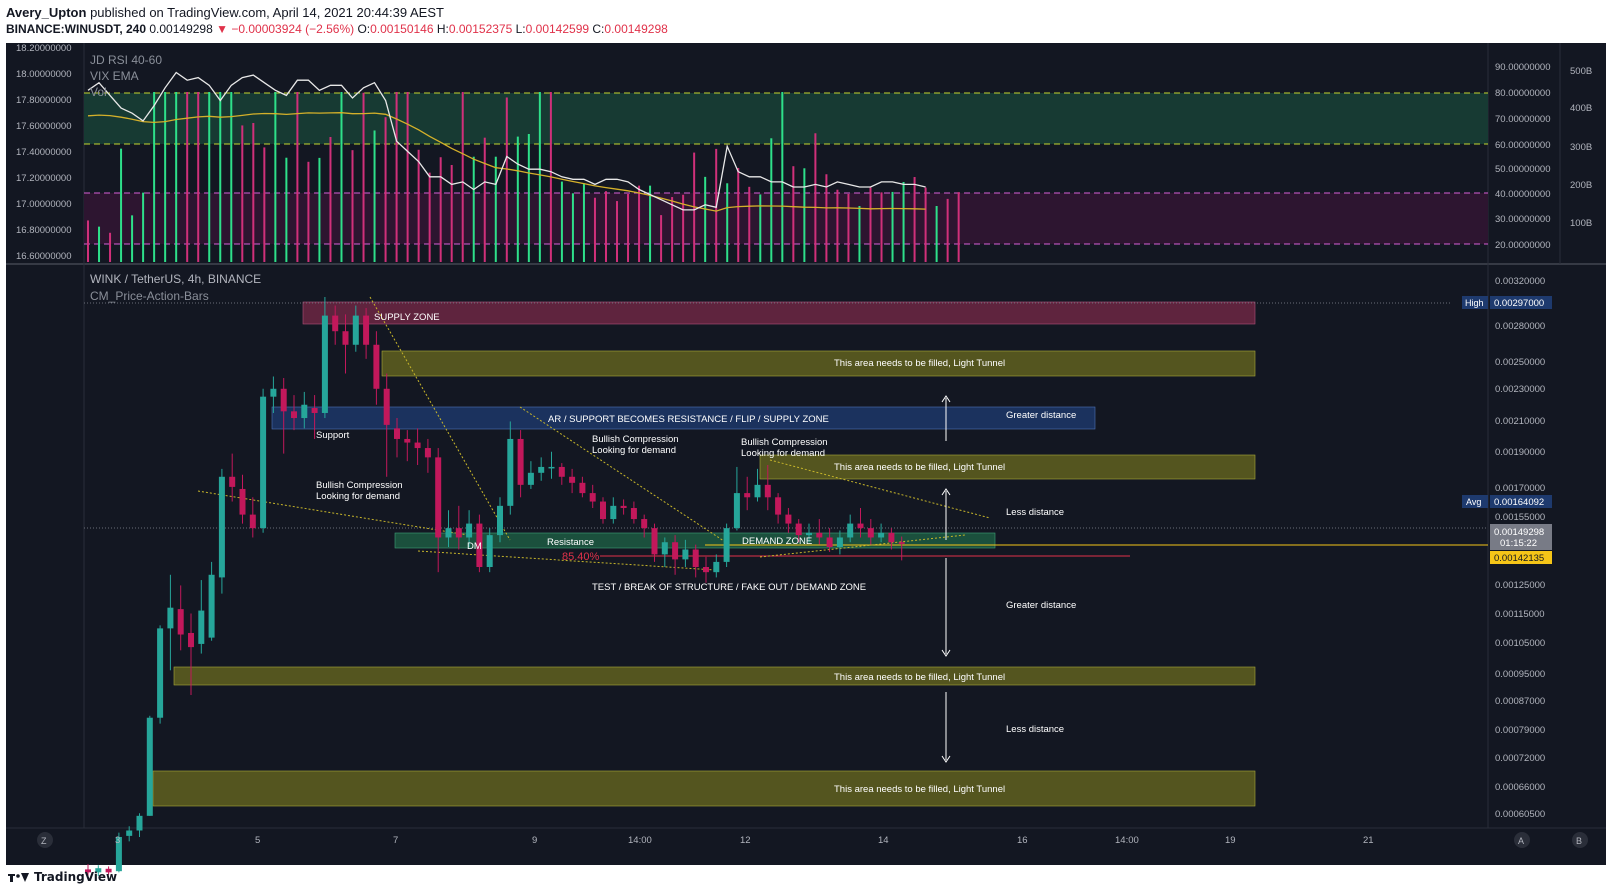 This screenshot has width=1612, height=891. Describe the element at coordinates (333, 435) in the screenshot. I see `support-label: Support` at that location.